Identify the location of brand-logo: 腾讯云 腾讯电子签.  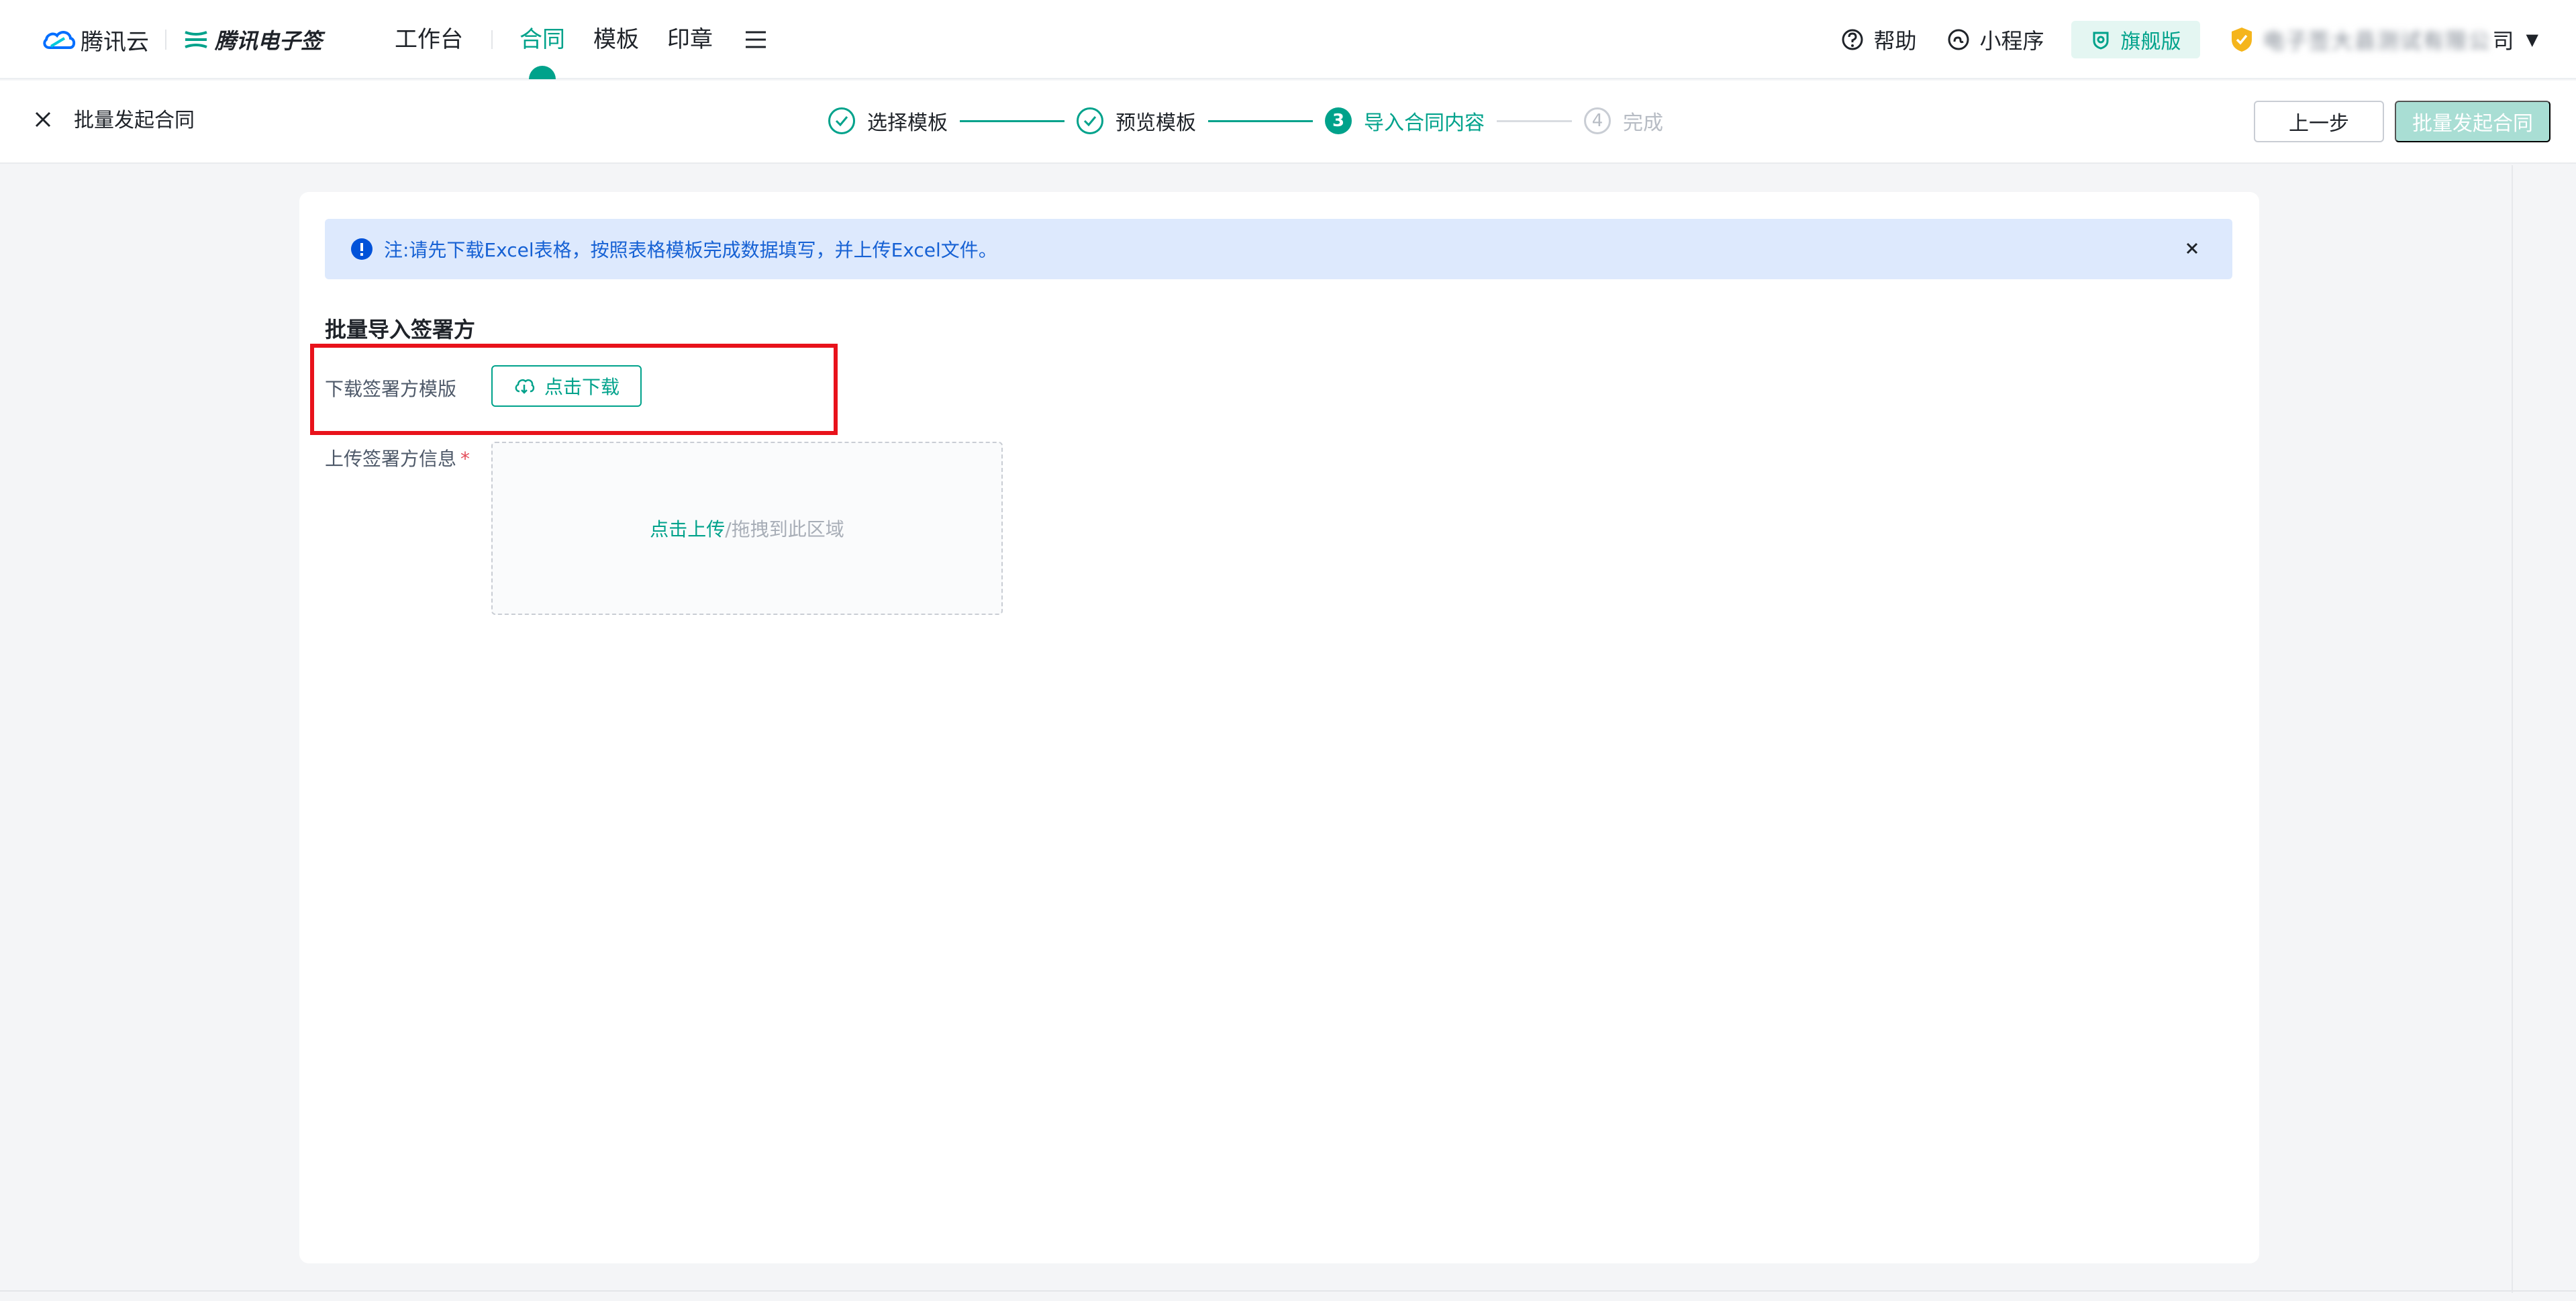
(181, 40).